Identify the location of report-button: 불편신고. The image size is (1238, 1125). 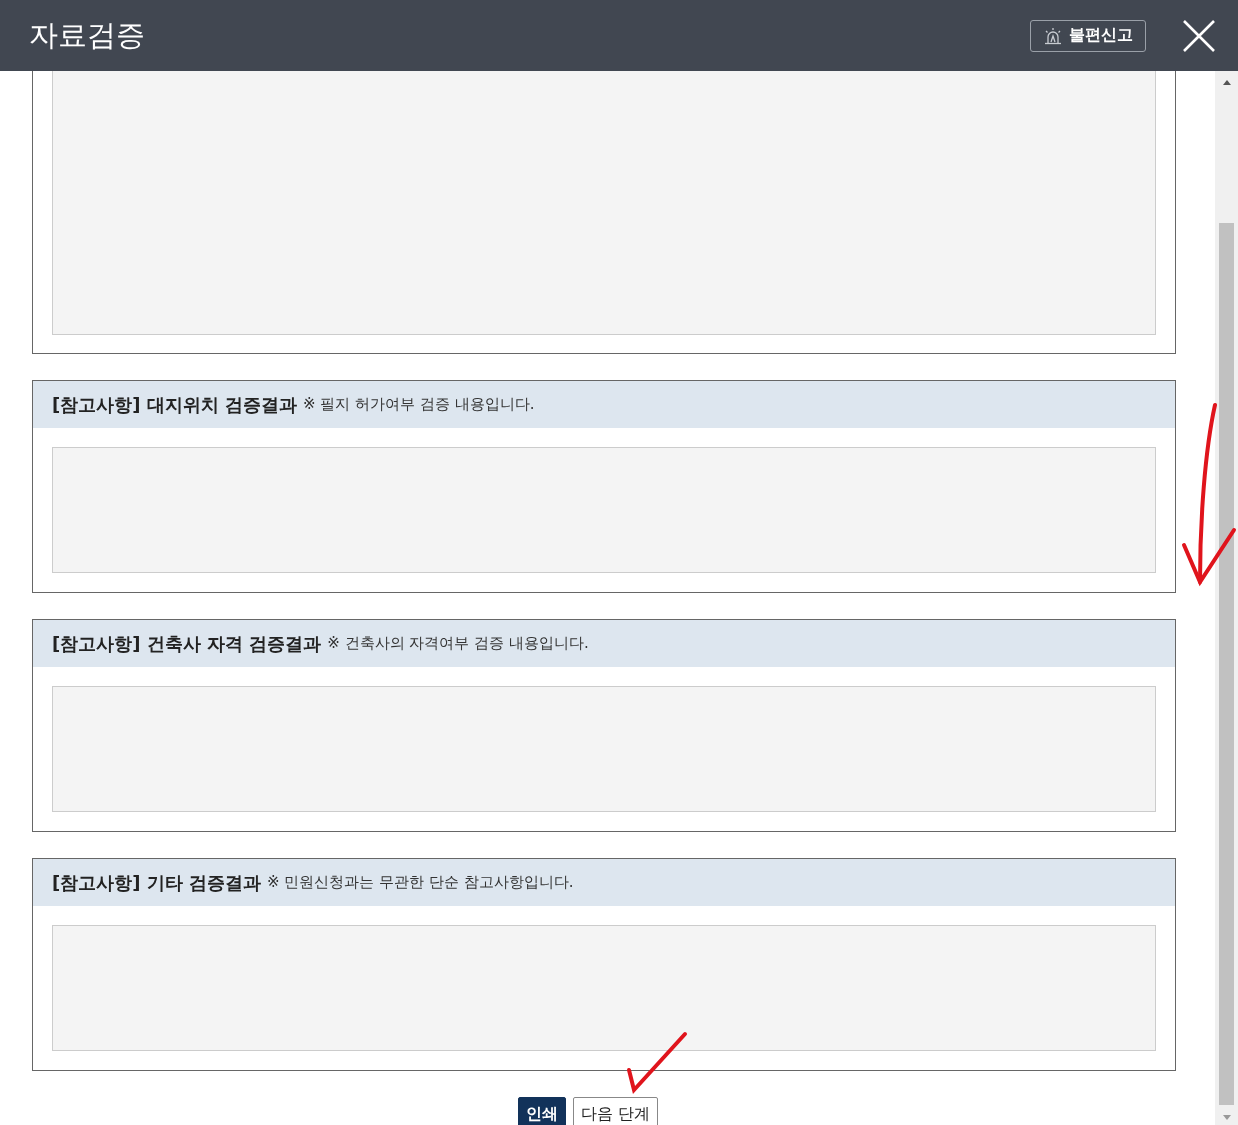
(1088, 35).